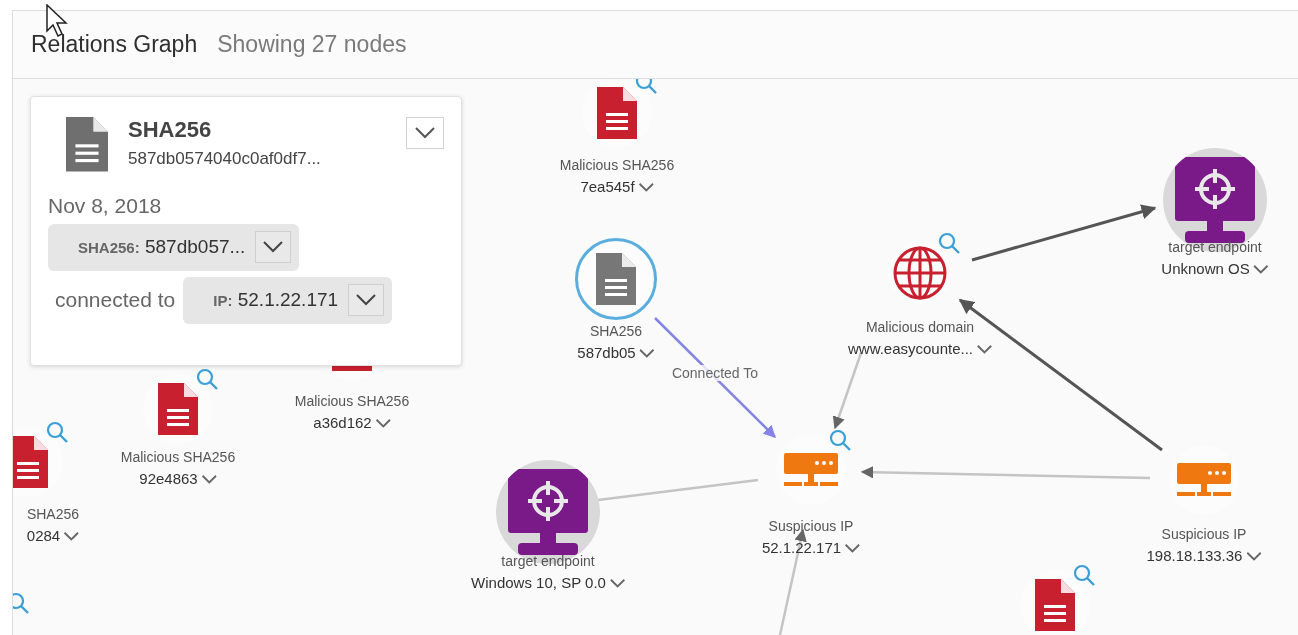  What do you see at coordinates (1215, 269) in the screenshot?
I see `node-value: Unknown OS` at bounding box center [1215, 269].